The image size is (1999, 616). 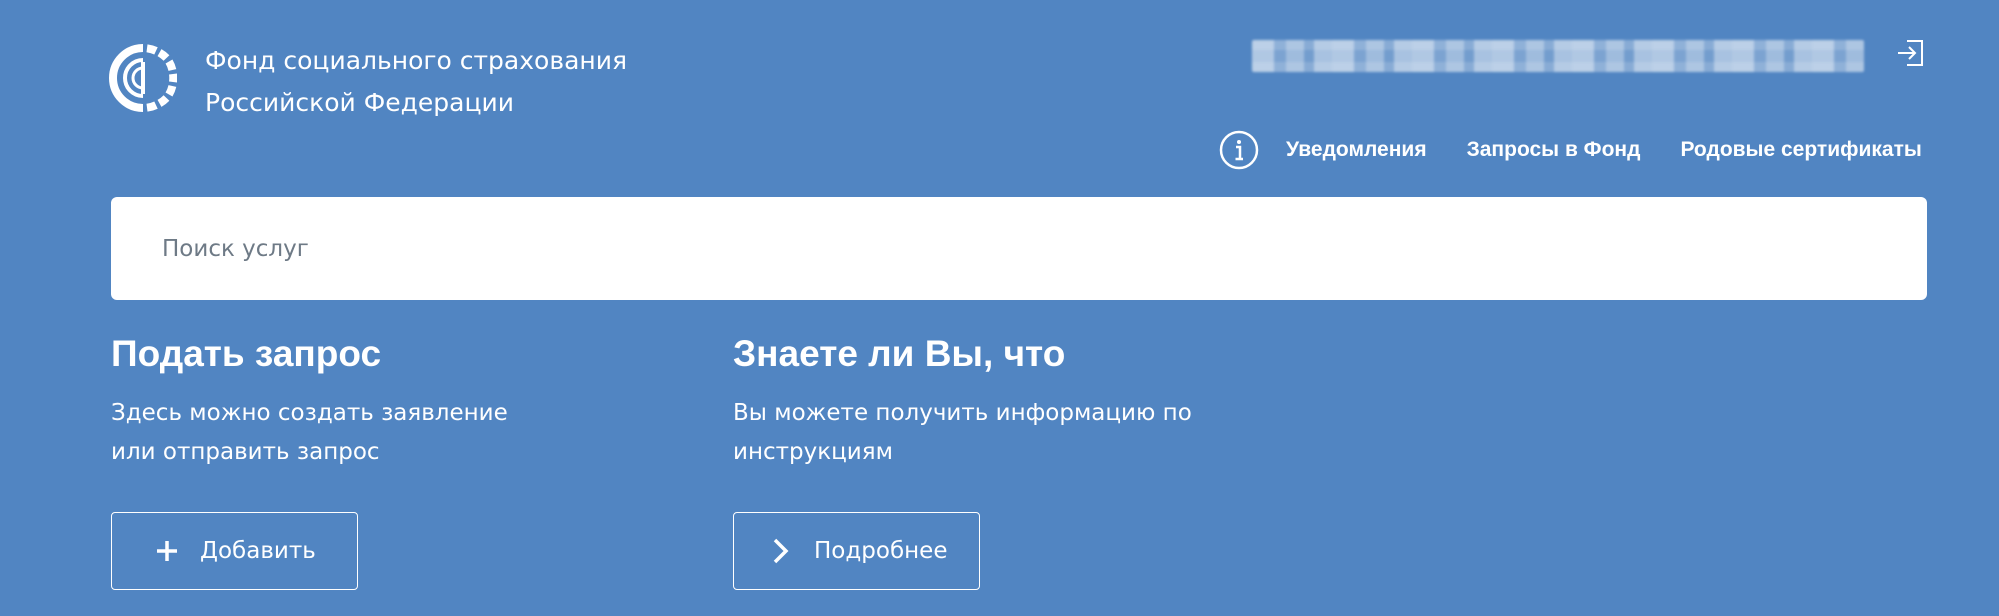 What do you see at coordinates (881, 551) in the screenshot?
I see `more-button-label: Подробнее` at bounding box center [881, 551].